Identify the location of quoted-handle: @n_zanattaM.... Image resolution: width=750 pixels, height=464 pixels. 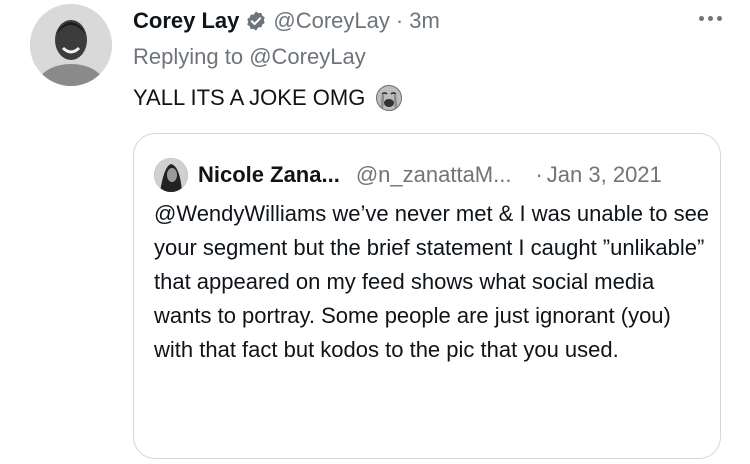
(433, 174).